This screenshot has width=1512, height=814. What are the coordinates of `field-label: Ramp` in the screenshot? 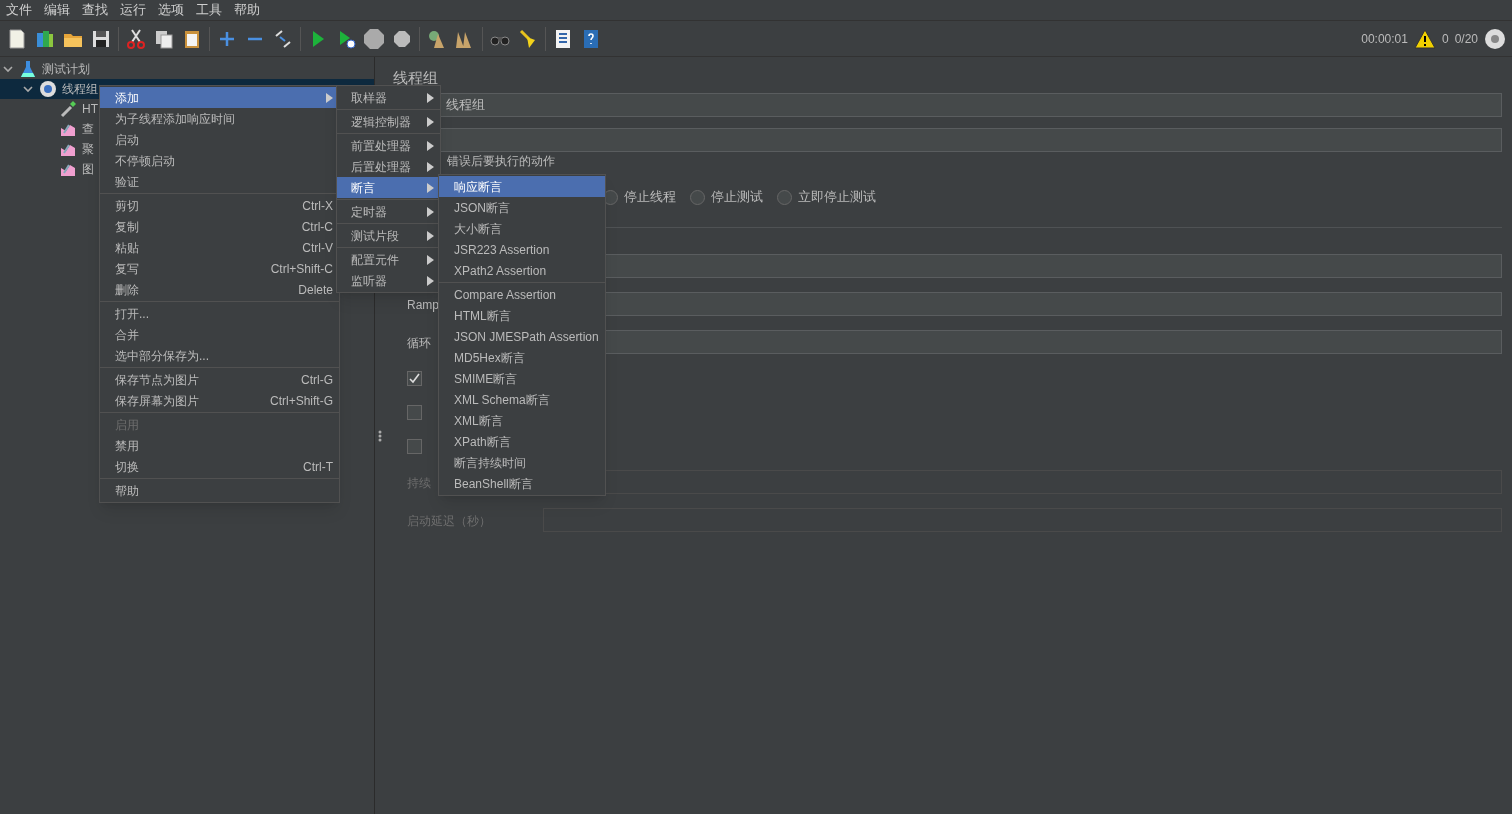 It's located at (423, 305).